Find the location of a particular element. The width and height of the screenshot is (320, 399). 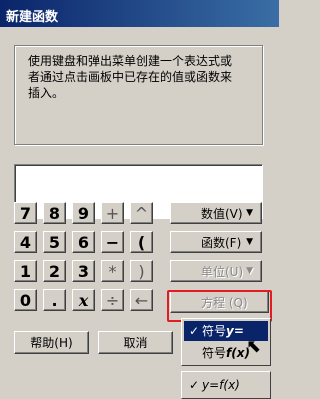

key-divide: ÷ is located at coordinates (112, 300).